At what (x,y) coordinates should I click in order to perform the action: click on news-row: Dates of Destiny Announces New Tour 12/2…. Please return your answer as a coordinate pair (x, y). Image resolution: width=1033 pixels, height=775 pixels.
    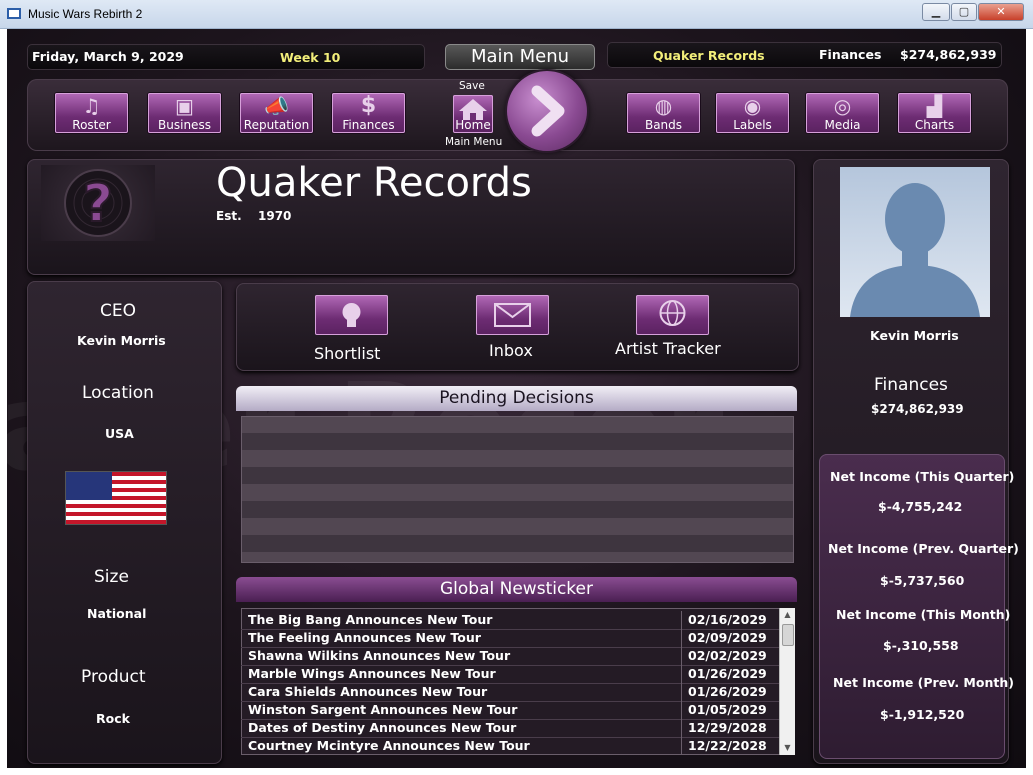
    Looking at the image, I should click on (510, 728).